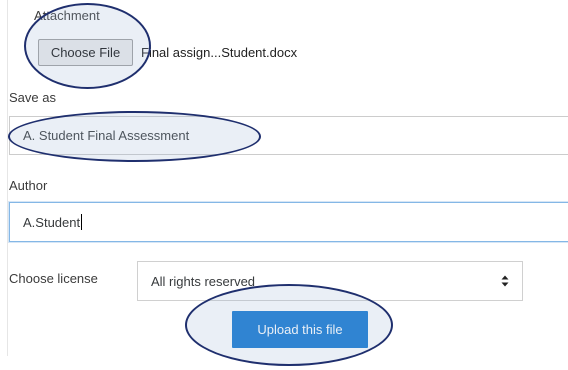 This screenshot has width=568, height=370. What do you see at coordinates (28, 185) in the screenshot?
I see `author-label: Author` at bounding box center [28, 185].